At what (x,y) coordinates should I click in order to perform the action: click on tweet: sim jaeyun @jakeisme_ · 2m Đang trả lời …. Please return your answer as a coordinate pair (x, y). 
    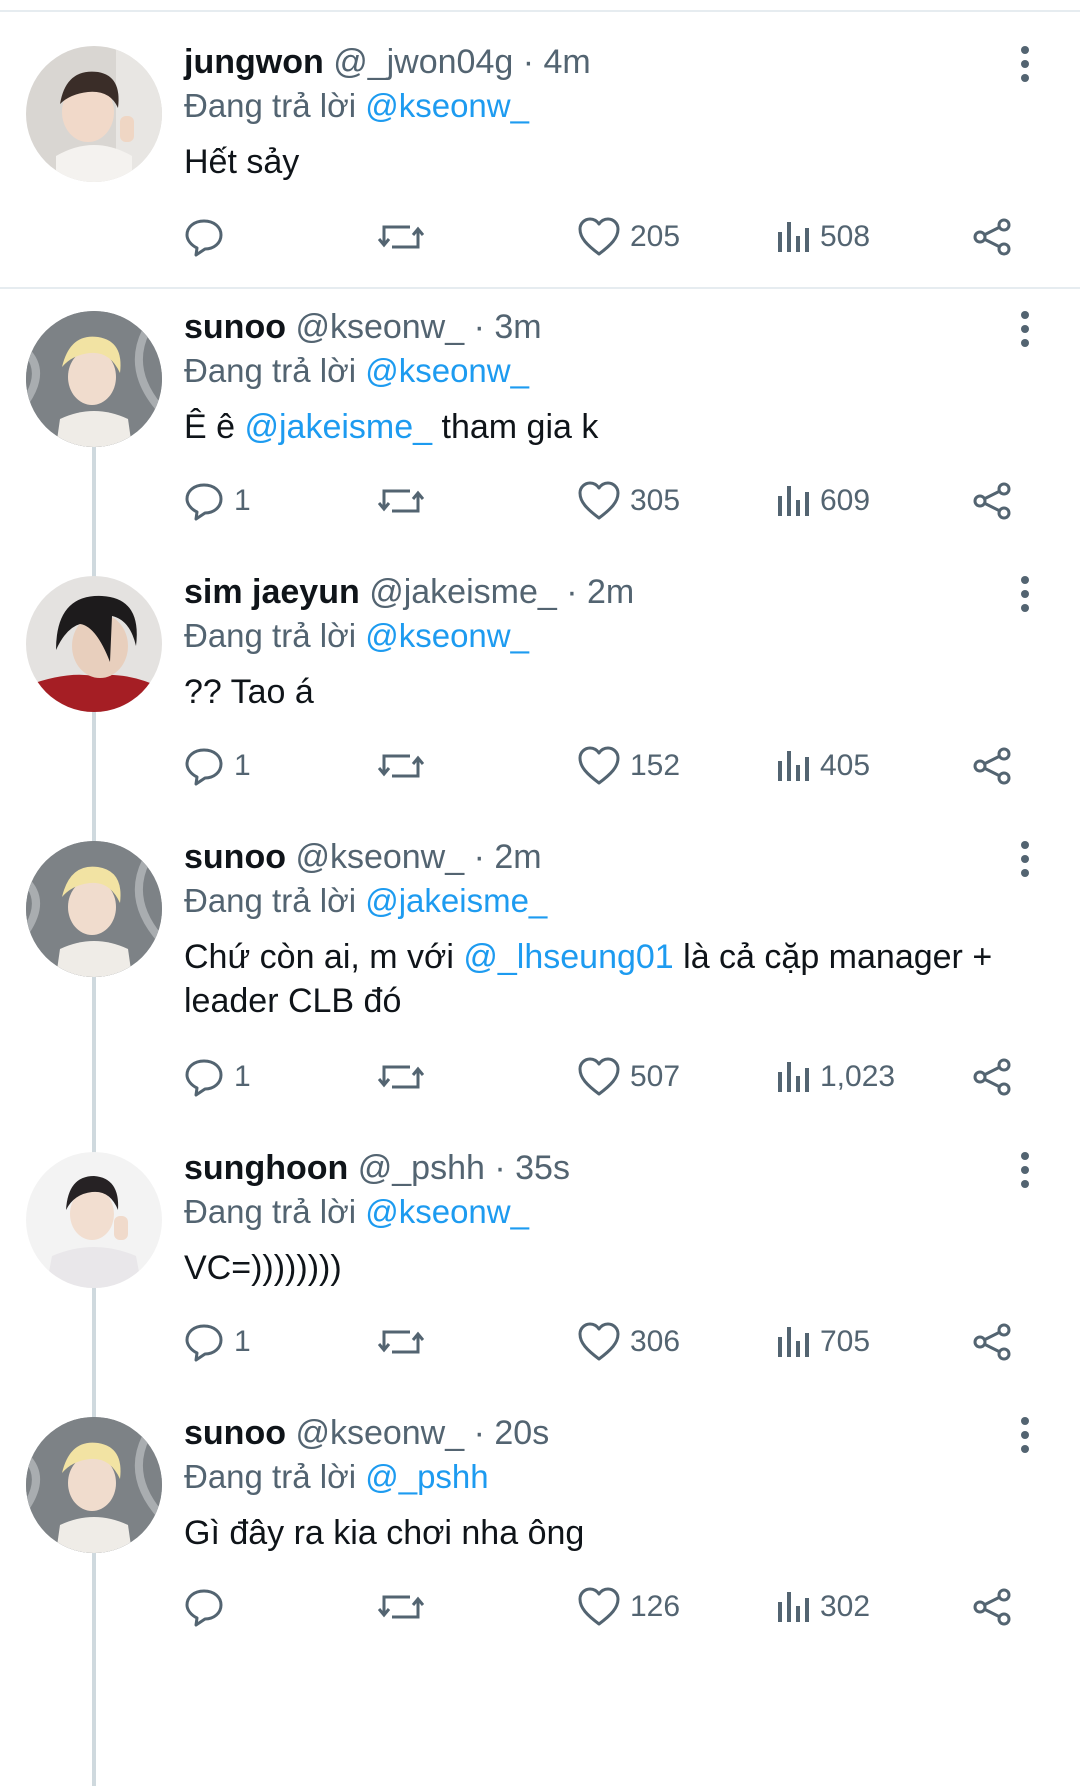
    Looking at the image, I should click on (540, 692).